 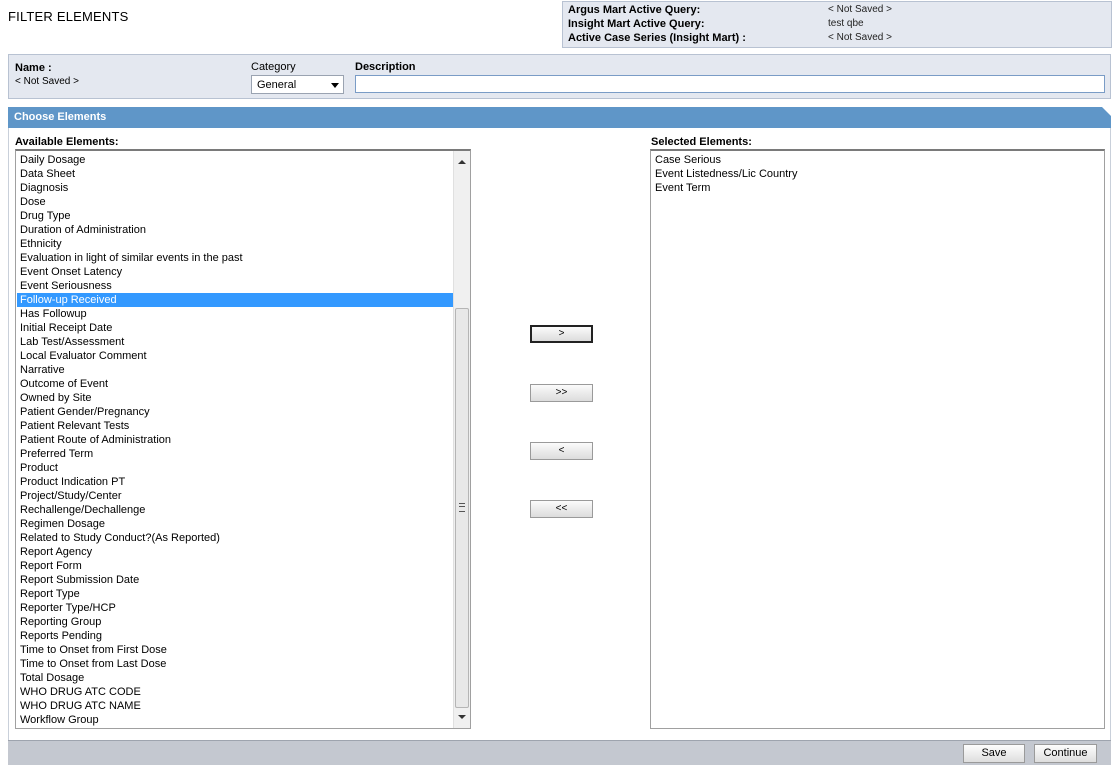 I want to click on available-element-item: Regimen Dosage, so click(x=235, y=524).